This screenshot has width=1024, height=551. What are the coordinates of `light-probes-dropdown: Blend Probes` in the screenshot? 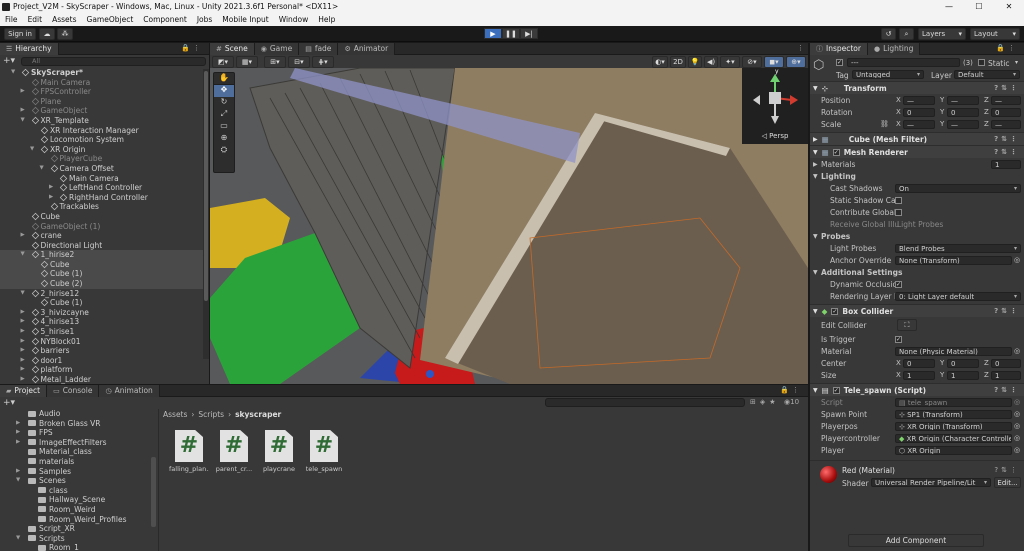 It's located at (958, 248).